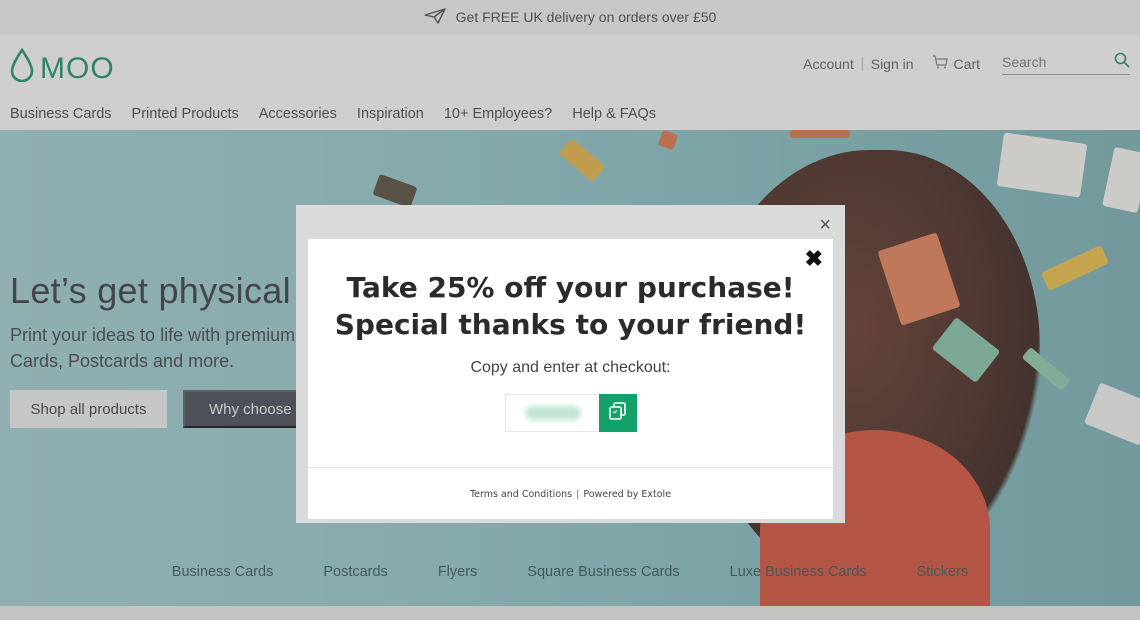 This screenshot has height=620, width=1140. Describe the element at coordinates (521, 494) in the screenshot. I see `terms-link: Terms and Conditions` at that location.